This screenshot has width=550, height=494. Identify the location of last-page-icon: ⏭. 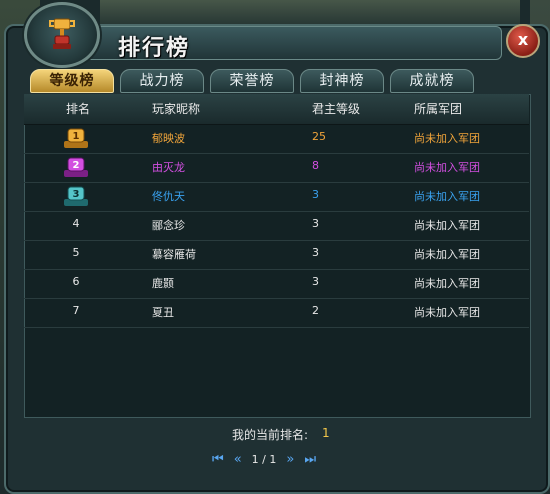
(310, 459).